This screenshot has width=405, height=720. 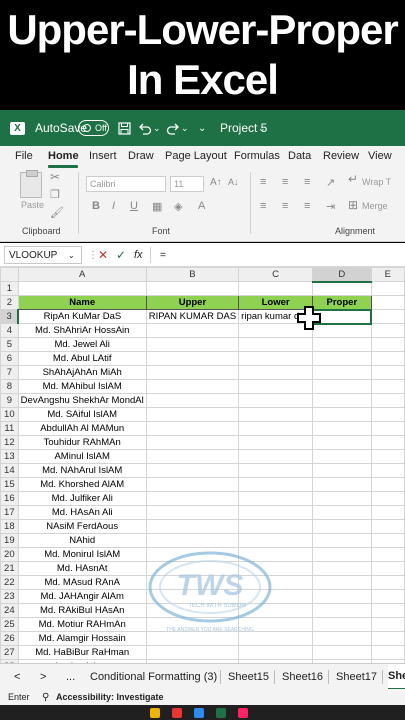 What do you see at coordinates (82, 526) in the screenshot?
I see `cell-name: NAsiM FerdAous` at bounding box center [82, 526].